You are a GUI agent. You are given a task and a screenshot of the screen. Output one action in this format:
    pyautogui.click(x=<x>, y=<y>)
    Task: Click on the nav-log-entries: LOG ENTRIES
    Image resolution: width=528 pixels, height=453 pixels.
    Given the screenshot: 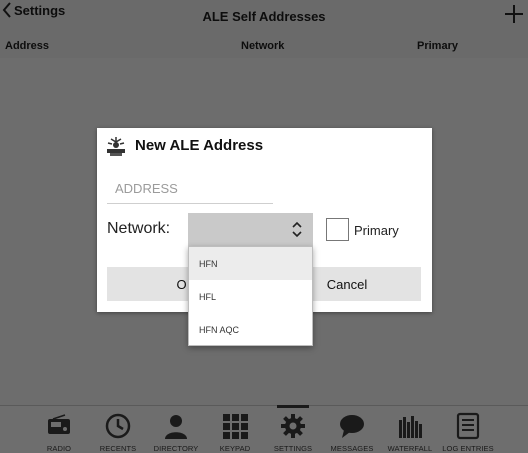 What is the action you would take?
    pyautogui.click(x=468, y=429)
    